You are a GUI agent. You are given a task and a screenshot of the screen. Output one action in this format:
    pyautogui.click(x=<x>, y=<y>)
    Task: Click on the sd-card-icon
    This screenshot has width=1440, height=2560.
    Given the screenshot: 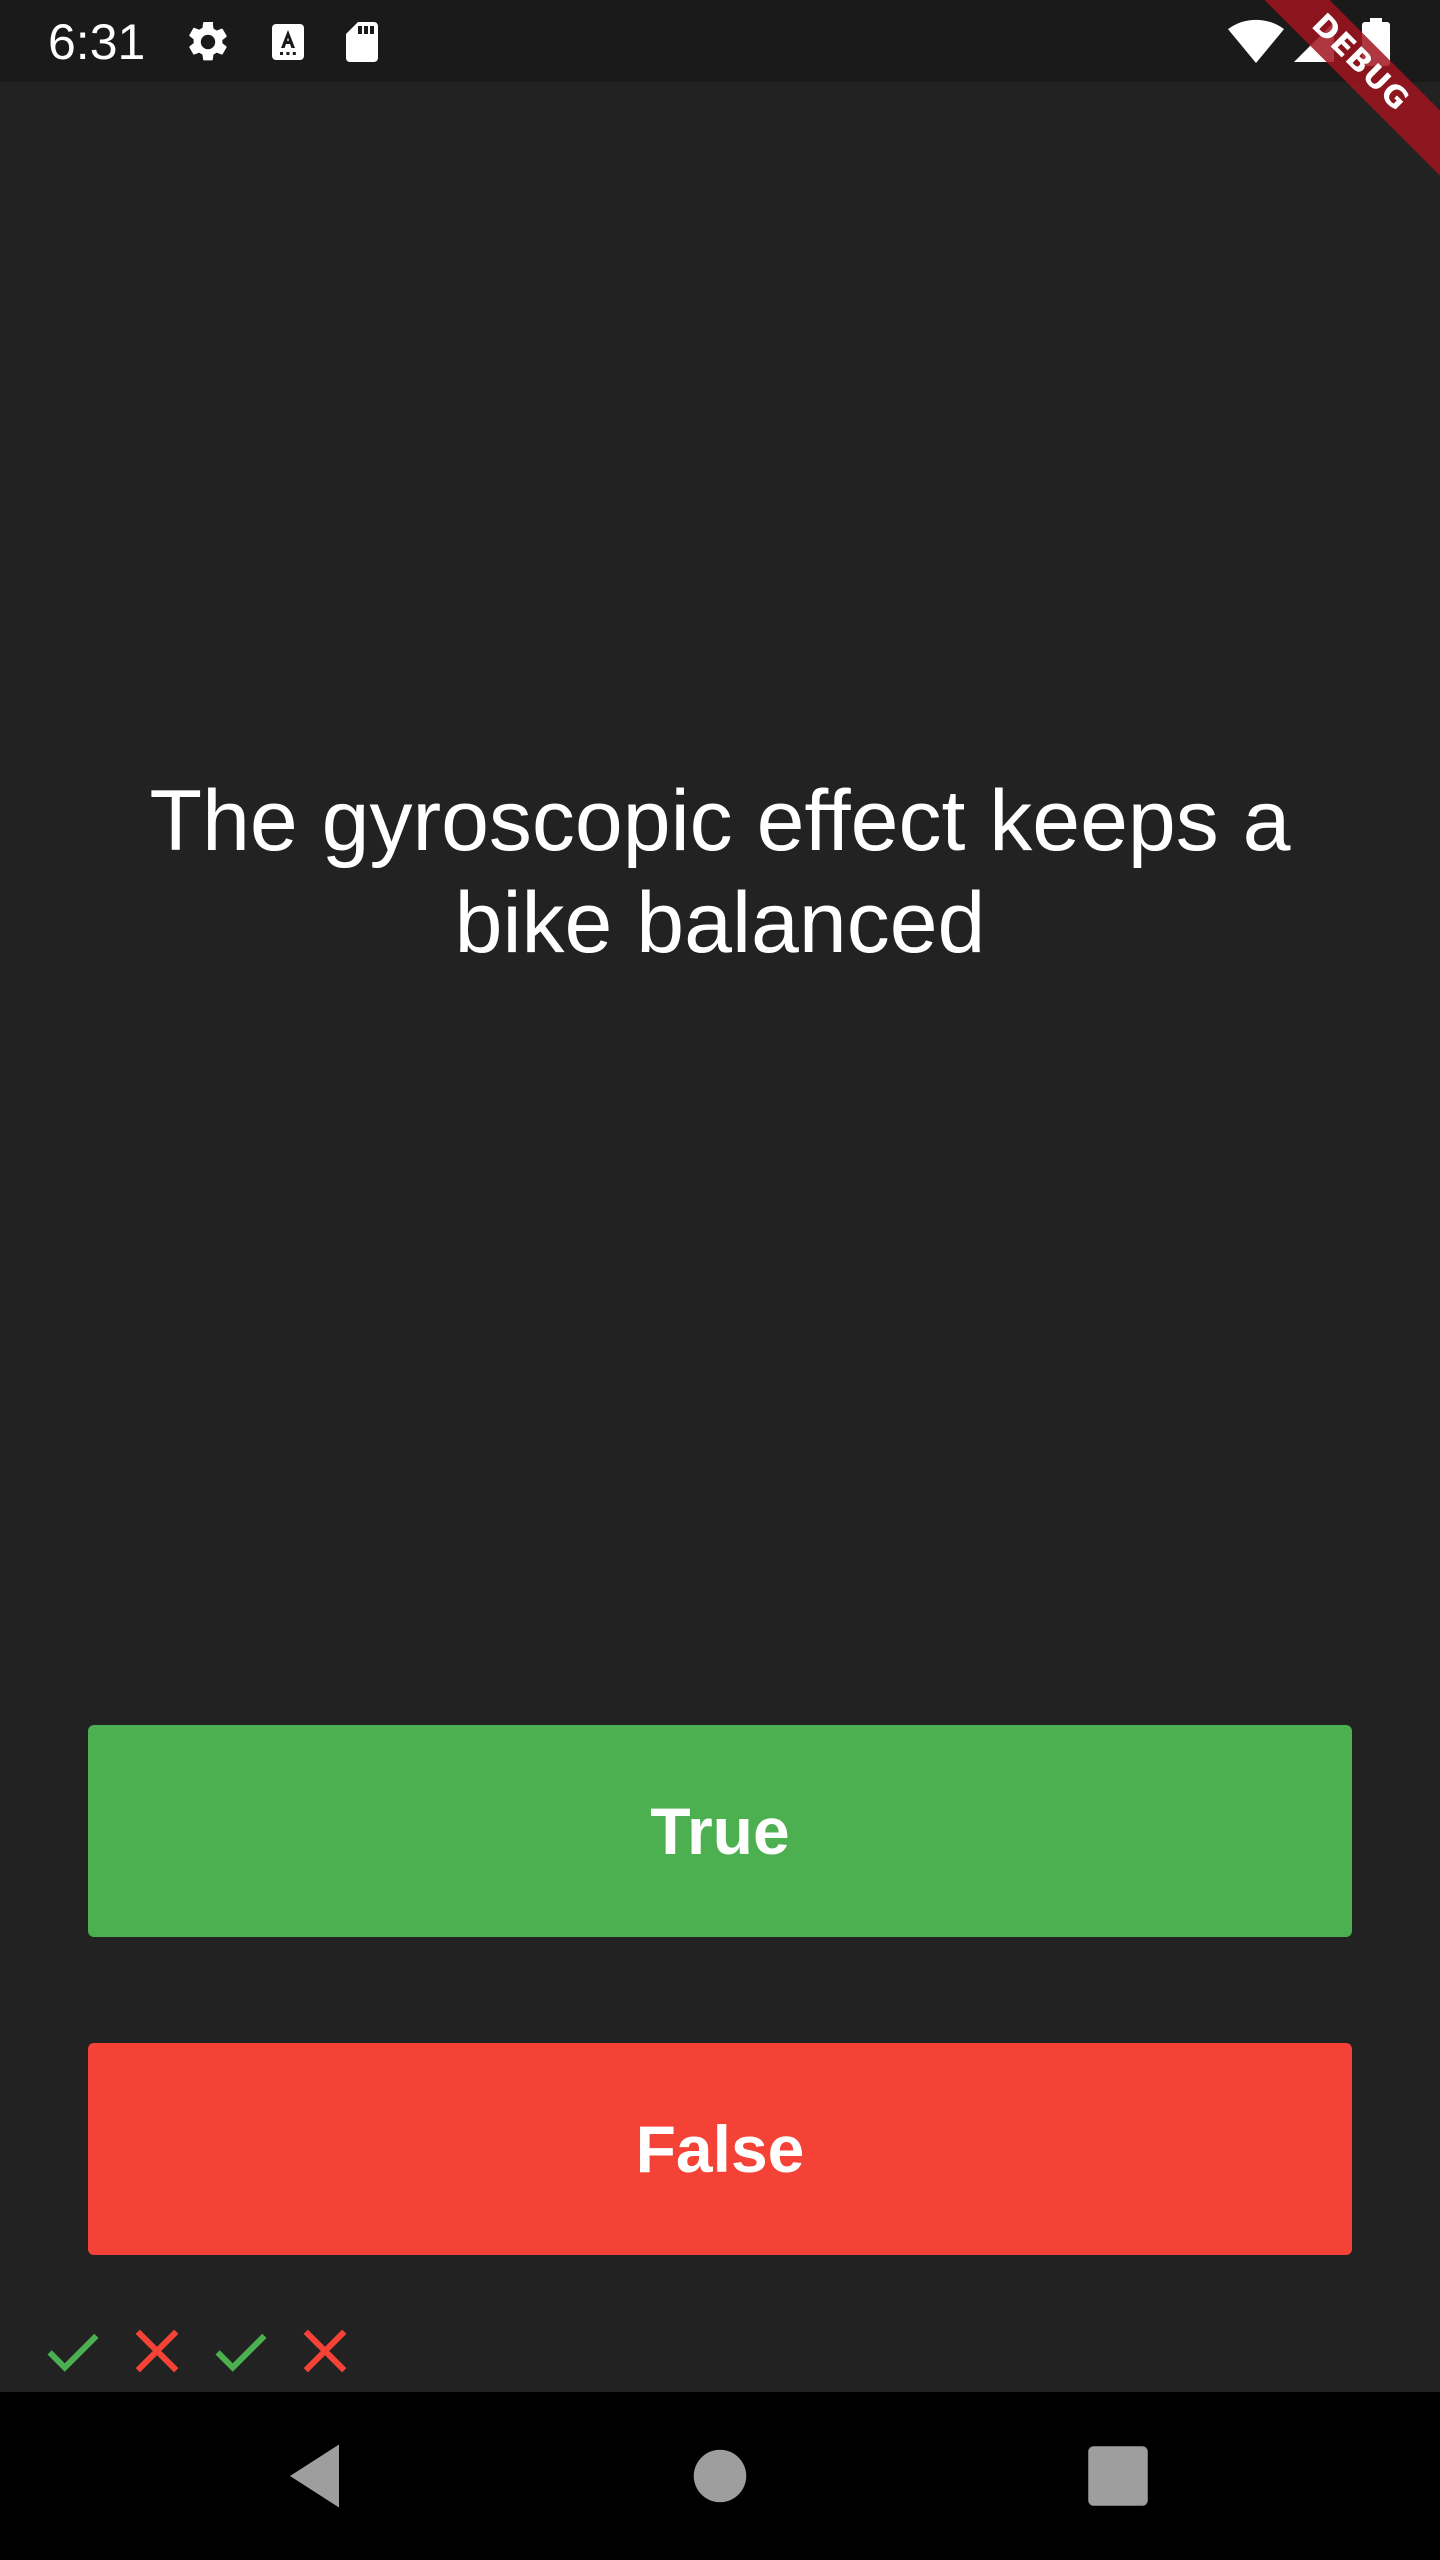 What is the action you would take?
    pyautogui.click(x=362, y=42)
    